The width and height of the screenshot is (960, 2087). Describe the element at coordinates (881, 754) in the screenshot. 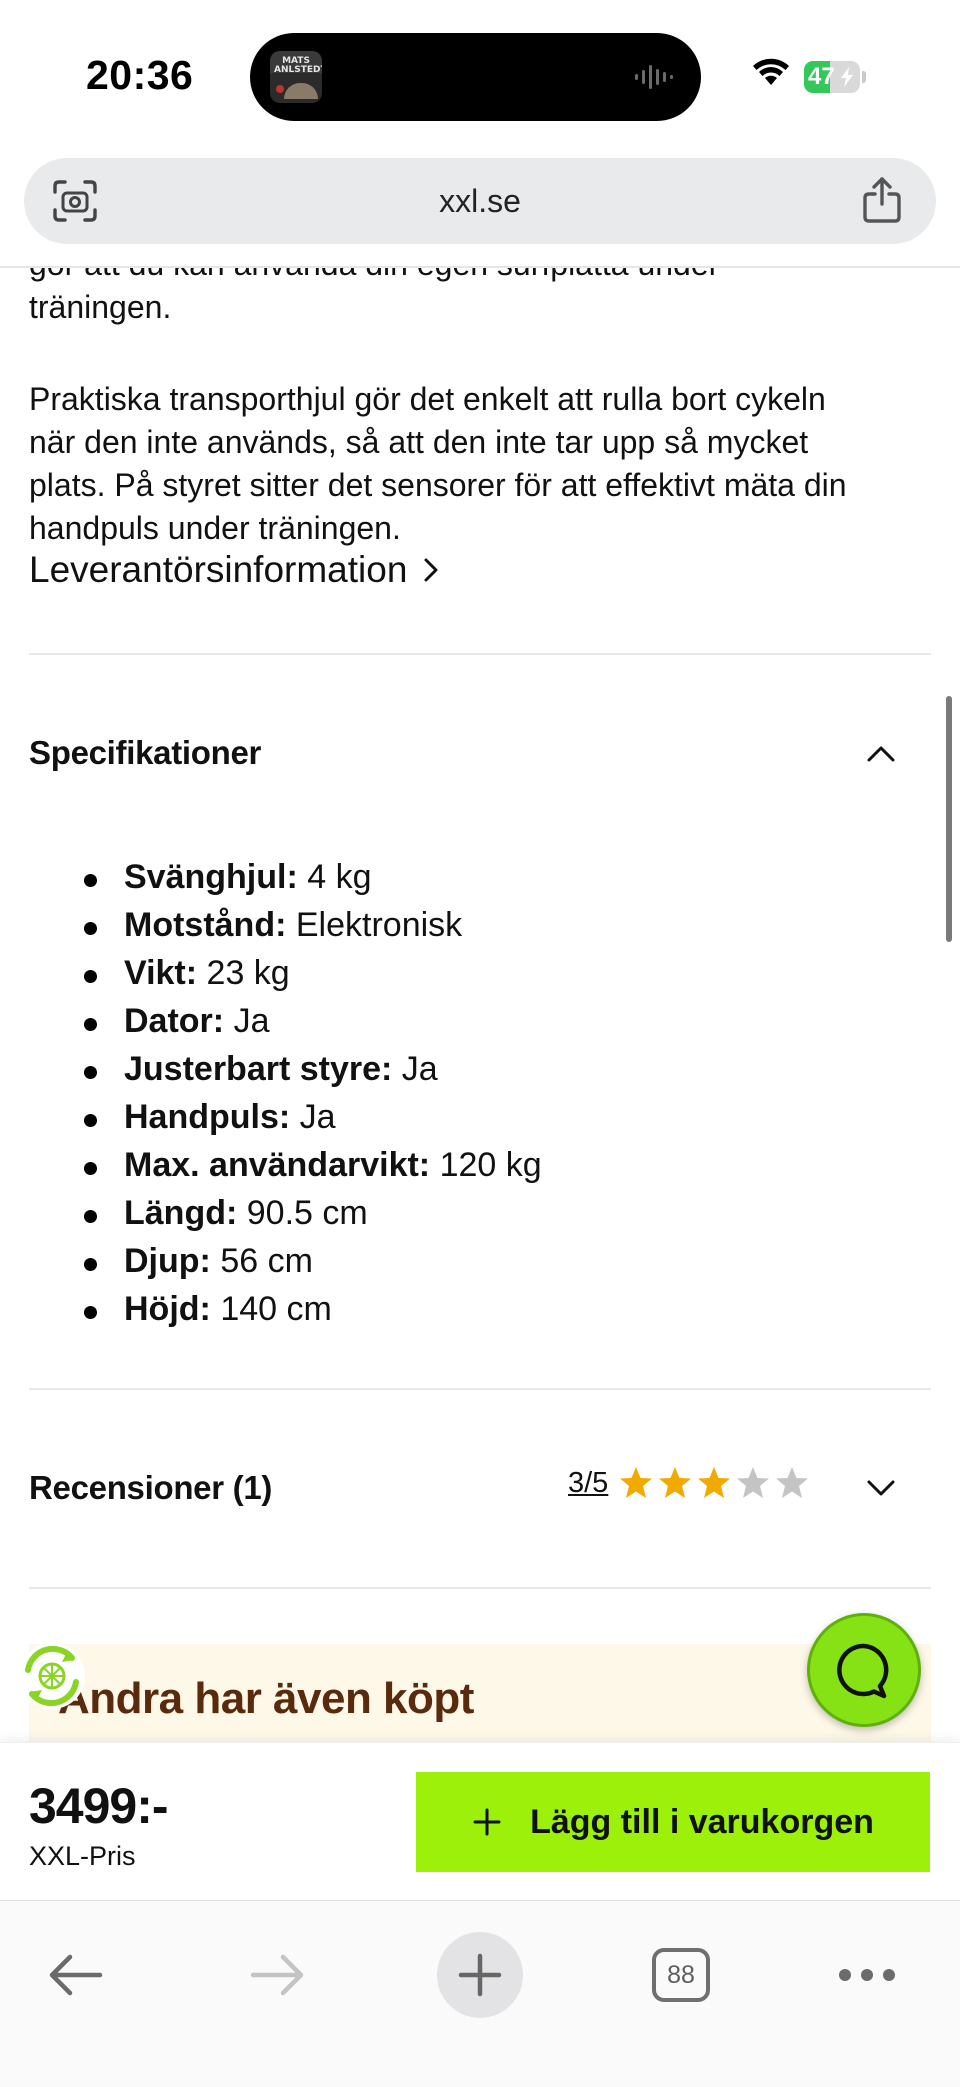

I see `chevron-up-icon` at that location.